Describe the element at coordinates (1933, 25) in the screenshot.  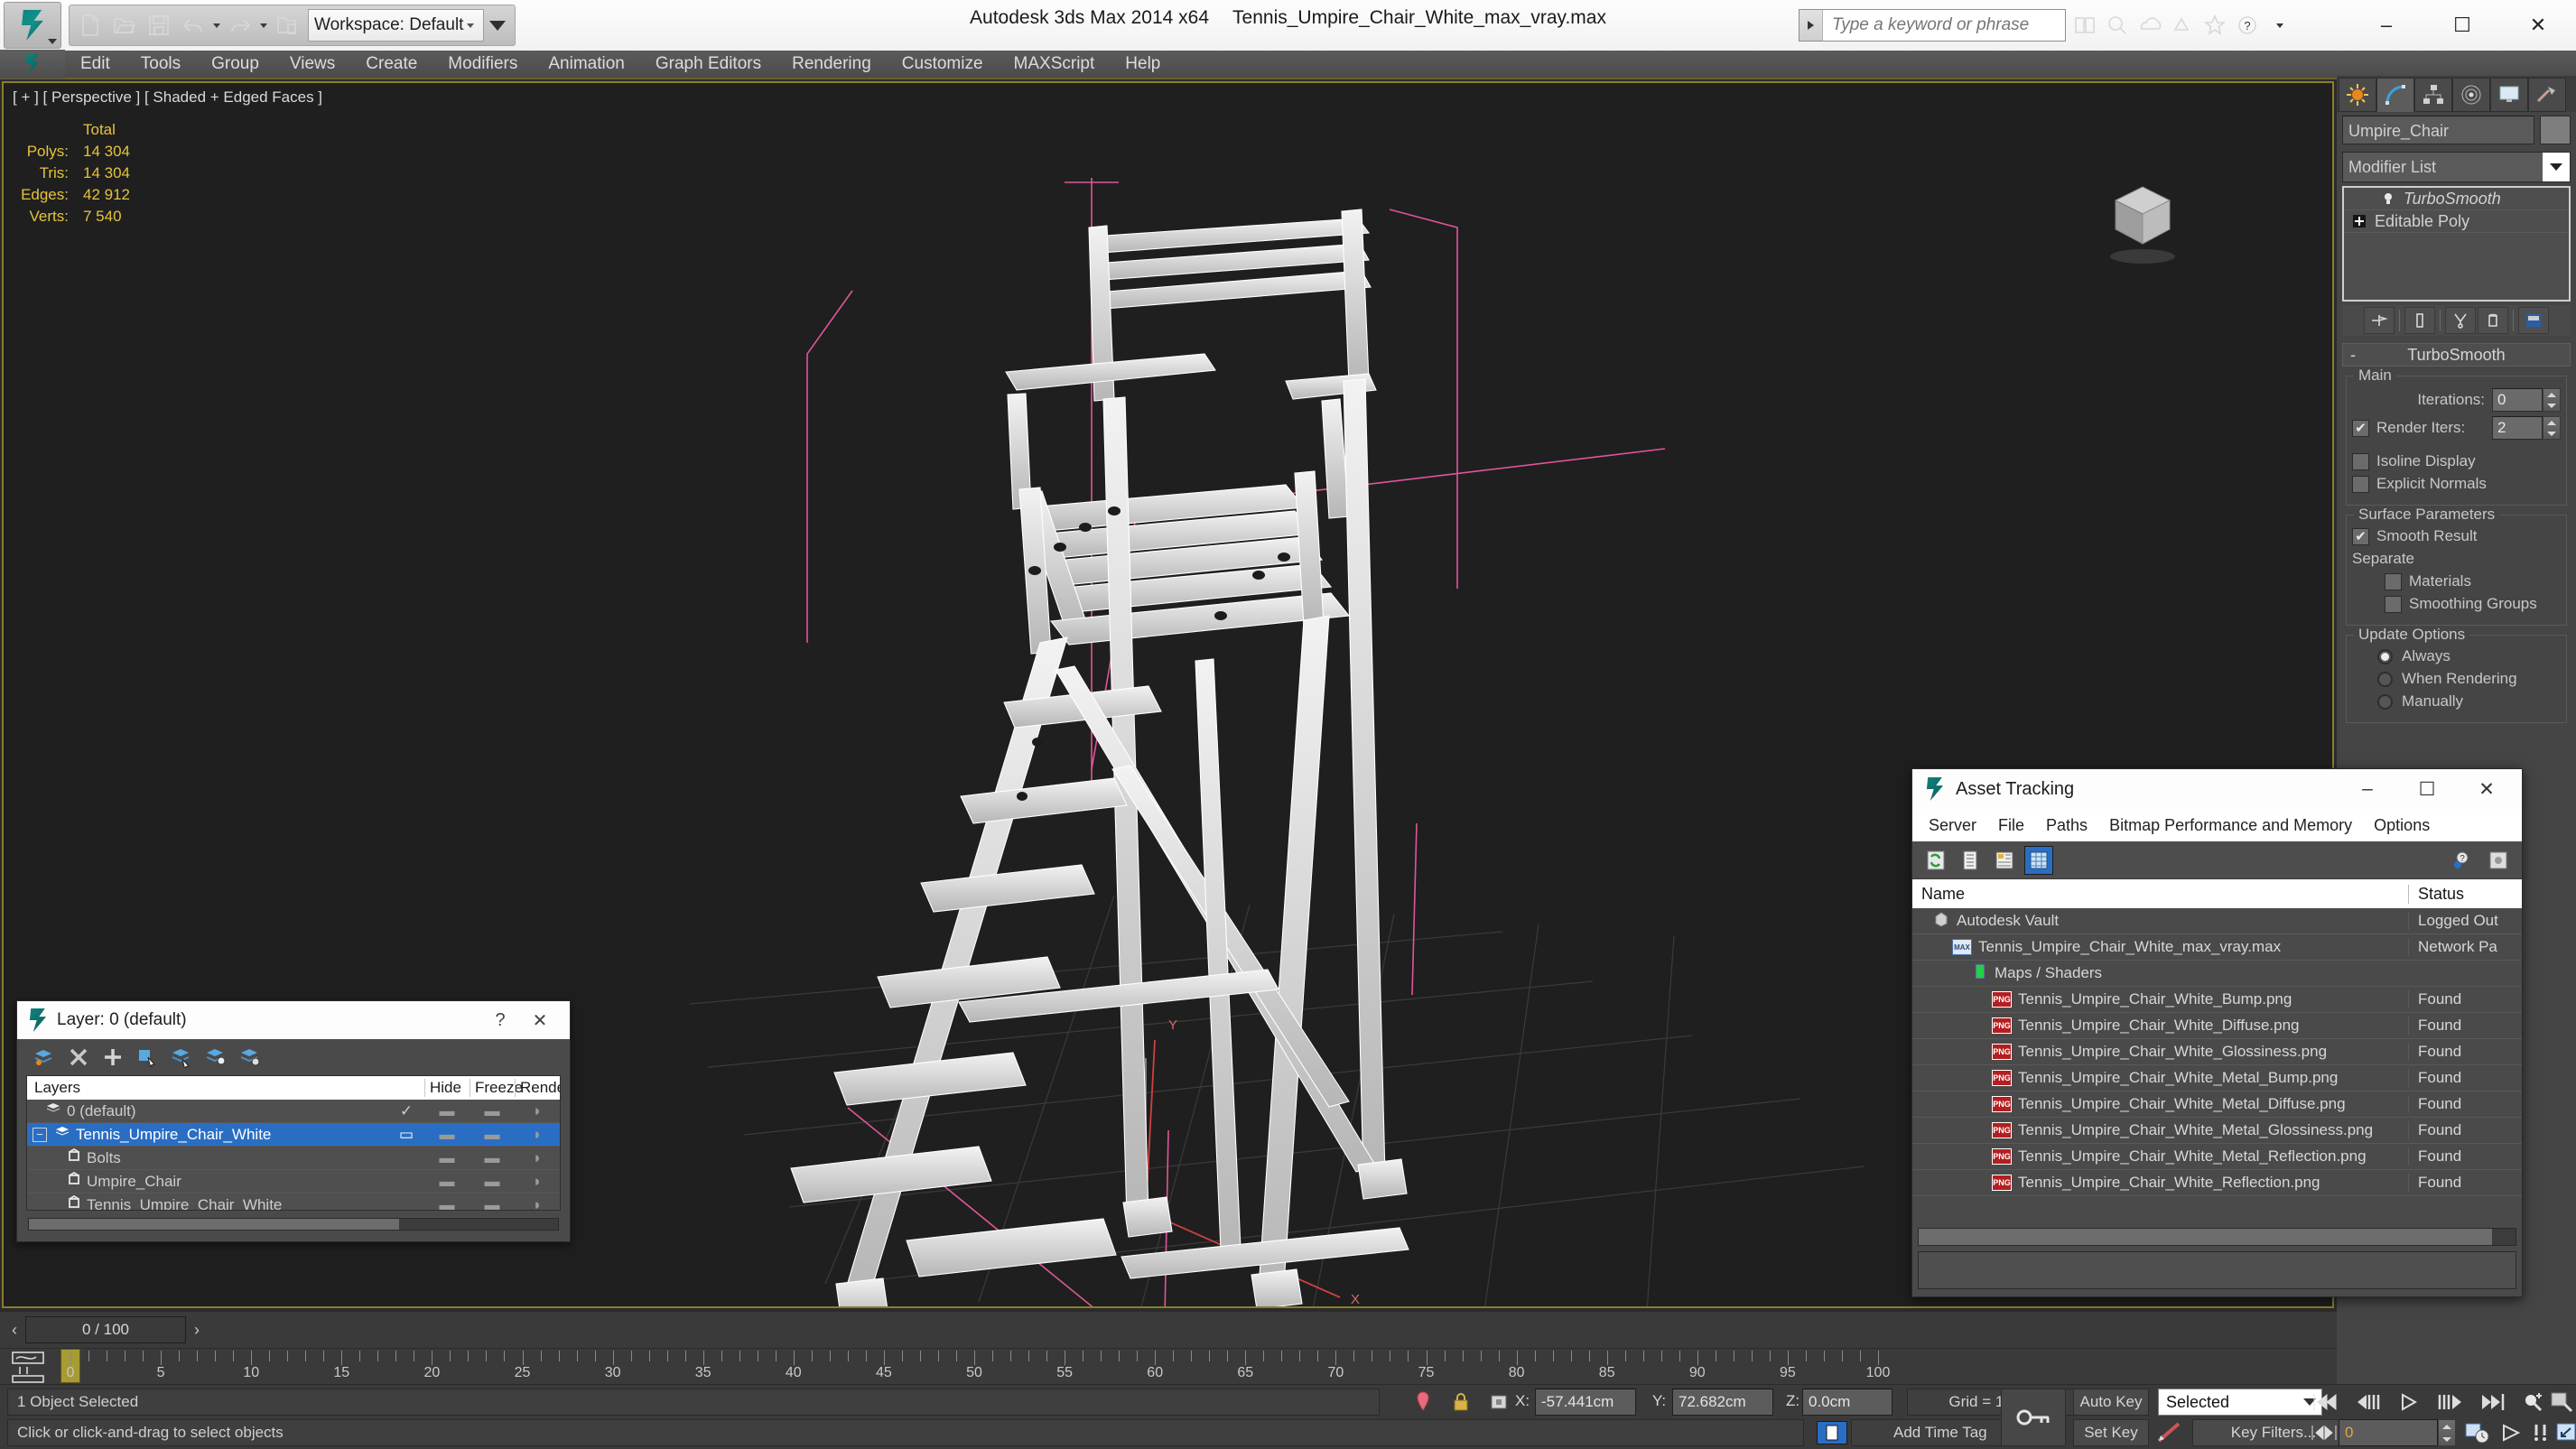
I see `search-box` at that location.